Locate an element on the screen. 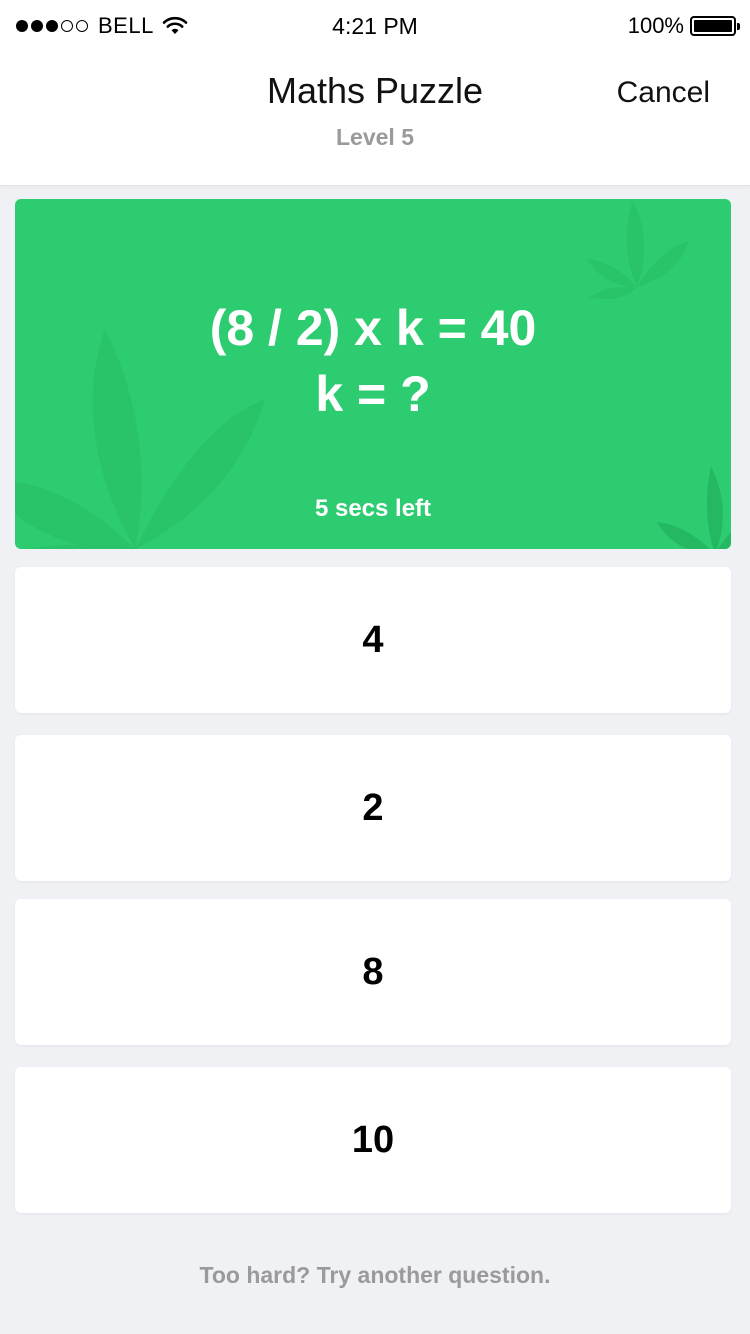 This screenshot has height=1334, width=750. answer-label: 2 is located at coordinates (373, 807).